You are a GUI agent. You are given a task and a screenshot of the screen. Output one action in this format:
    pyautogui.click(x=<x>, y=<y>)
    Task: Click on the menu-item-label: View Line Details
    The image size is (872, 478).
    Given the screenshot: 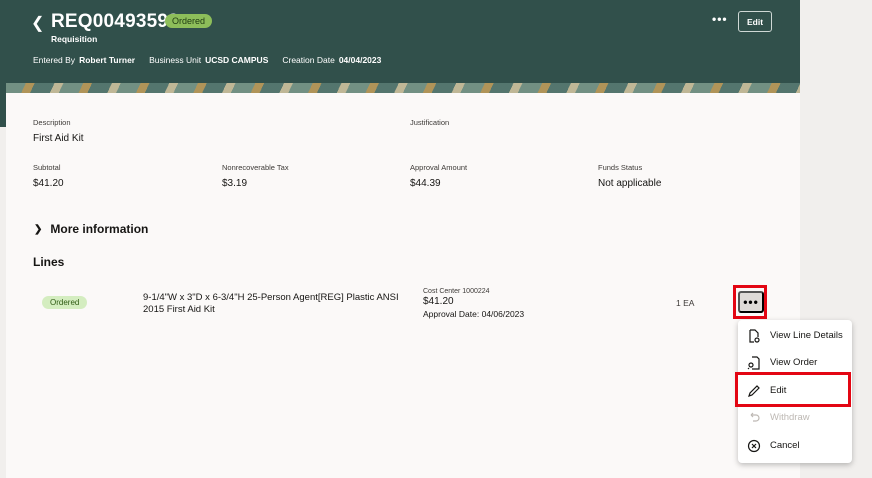 What is the action you would take?
    pyautogui.click(x=806, y=335)
    